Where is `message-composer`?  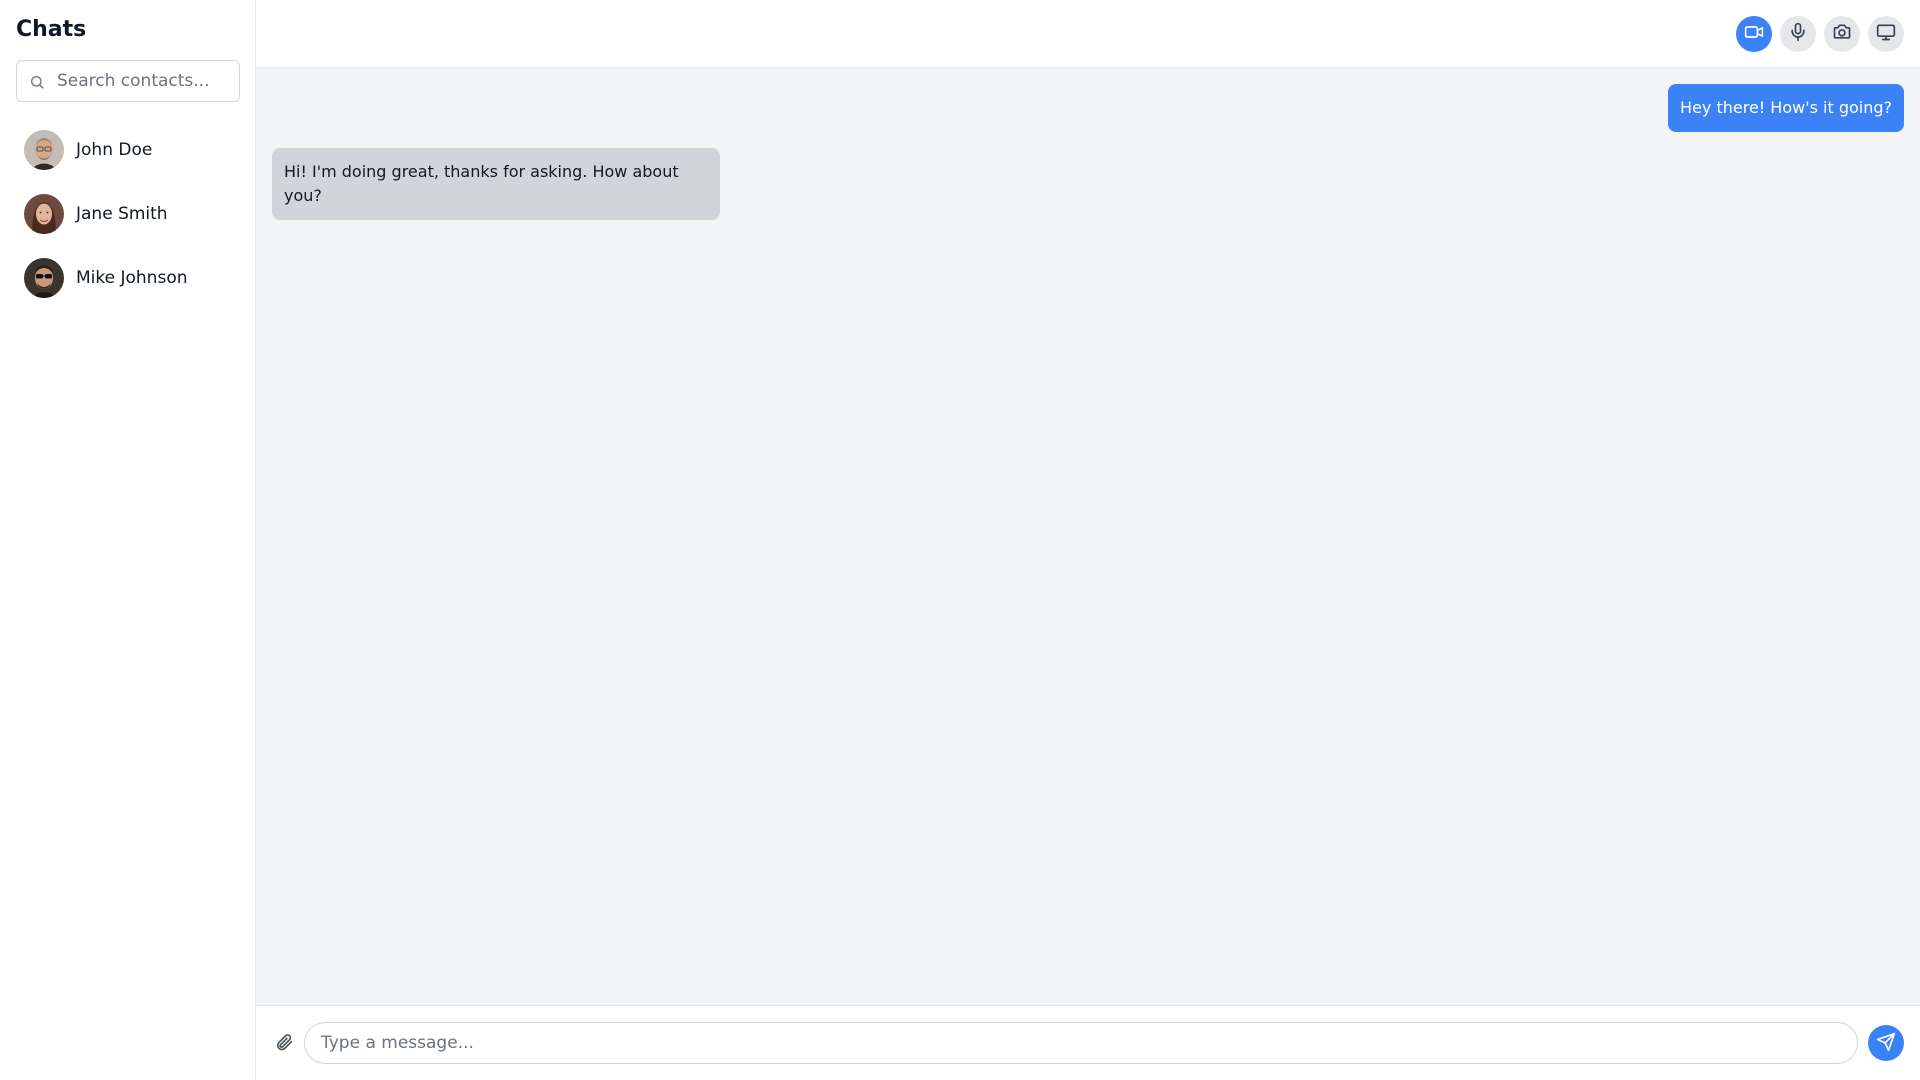
message-composer is located at coordinates (1088, 1043).